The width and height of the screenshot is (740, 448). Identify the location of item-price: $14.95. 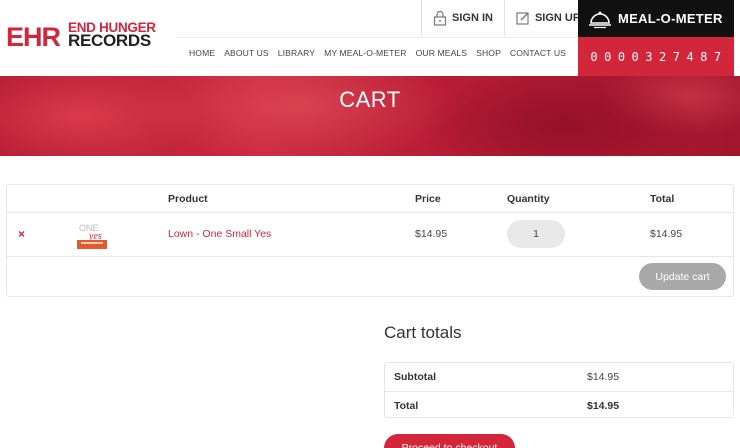
(431, 234).